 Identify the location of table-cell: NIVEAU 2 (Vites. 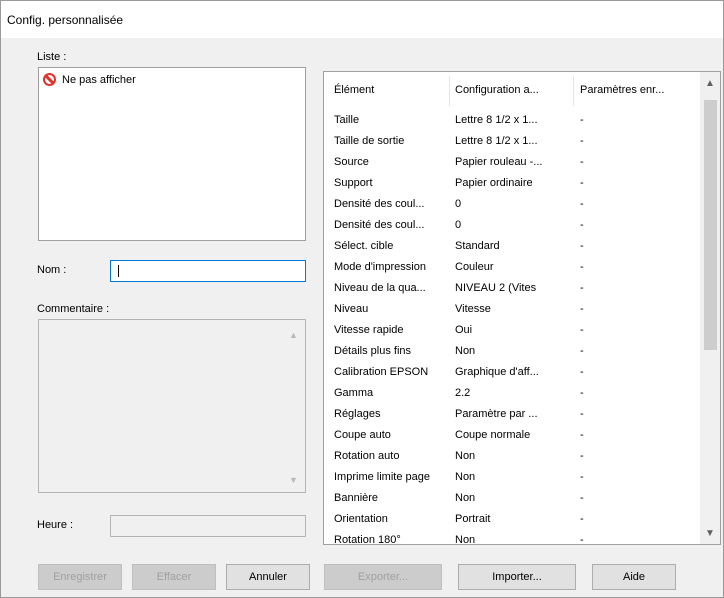
(496, 288).